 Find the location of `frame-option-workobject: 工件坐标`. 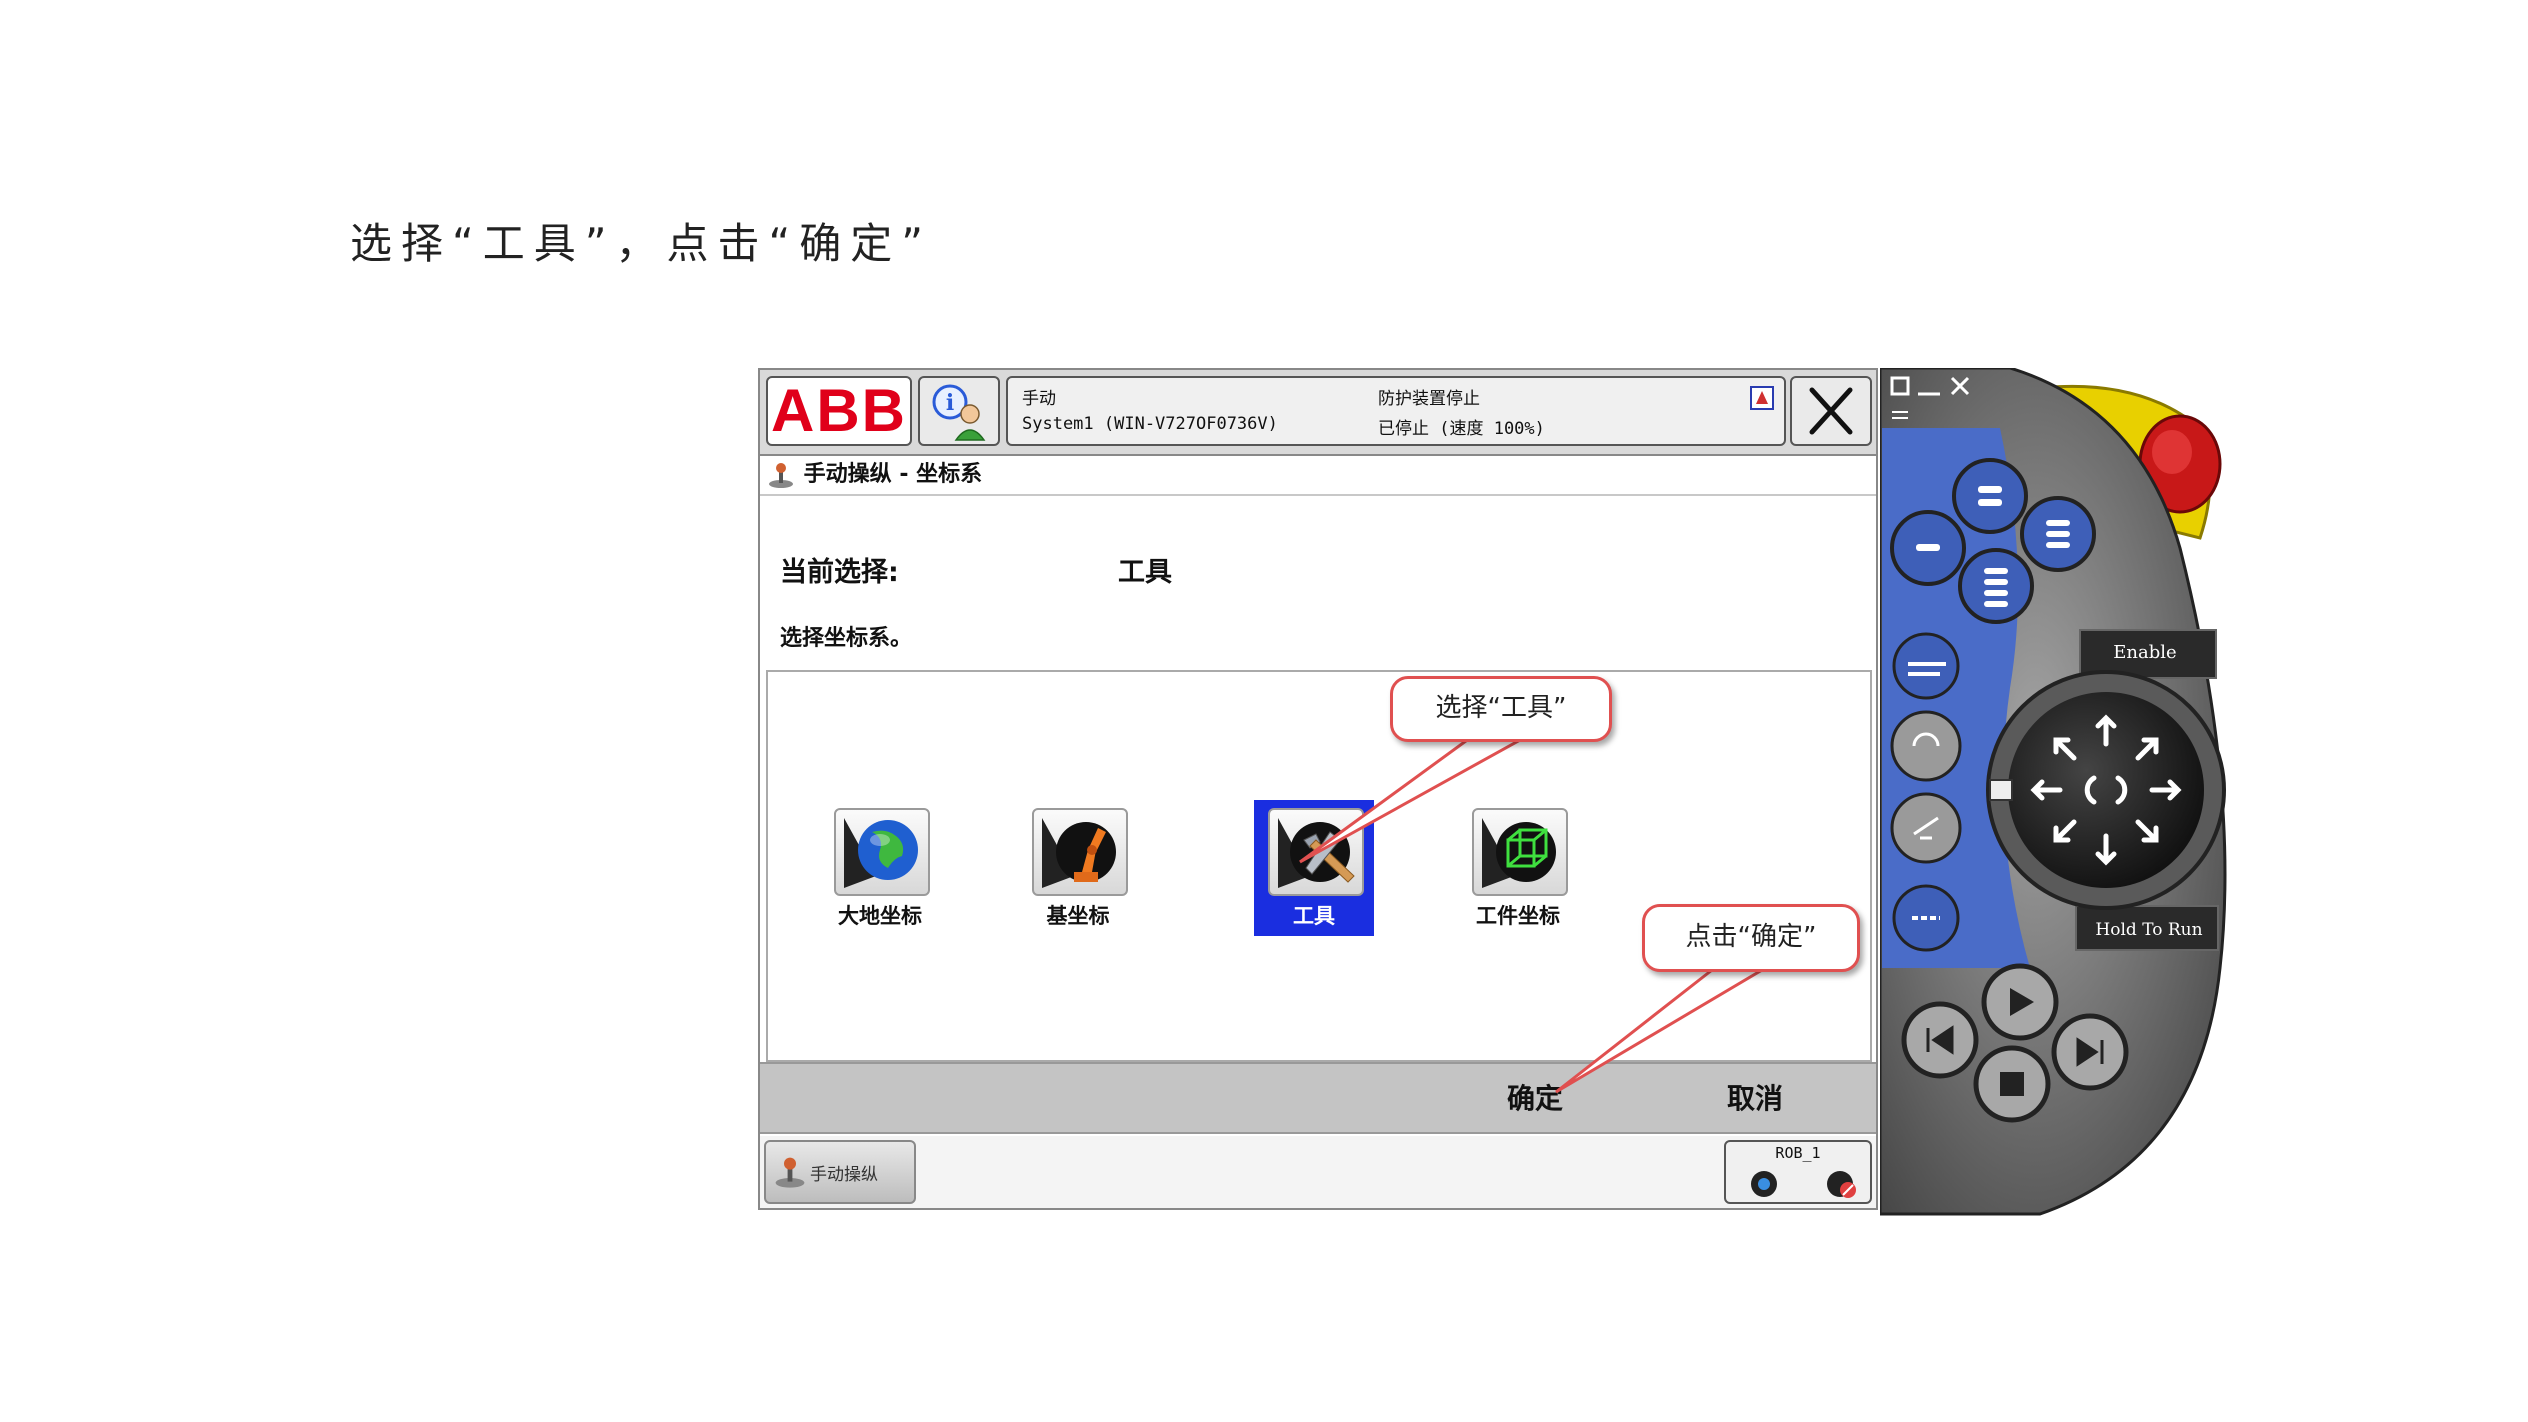

frame-option-workobject: 工件坐标 is located at coordinates (1518, 868).